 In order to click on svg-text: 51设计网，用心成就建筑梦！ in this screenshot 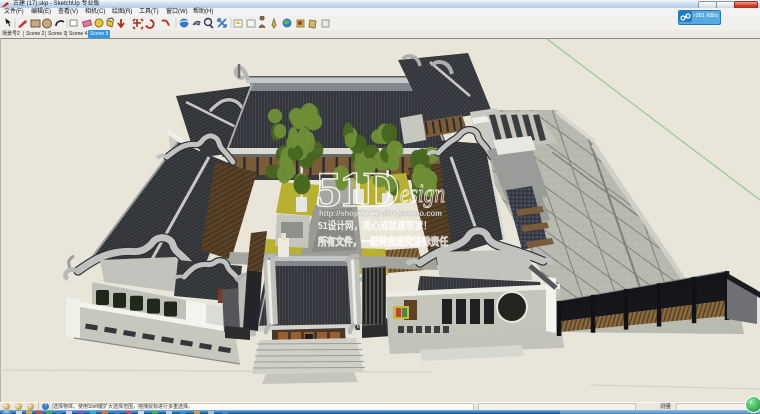, I will do `click(375, 225)`.